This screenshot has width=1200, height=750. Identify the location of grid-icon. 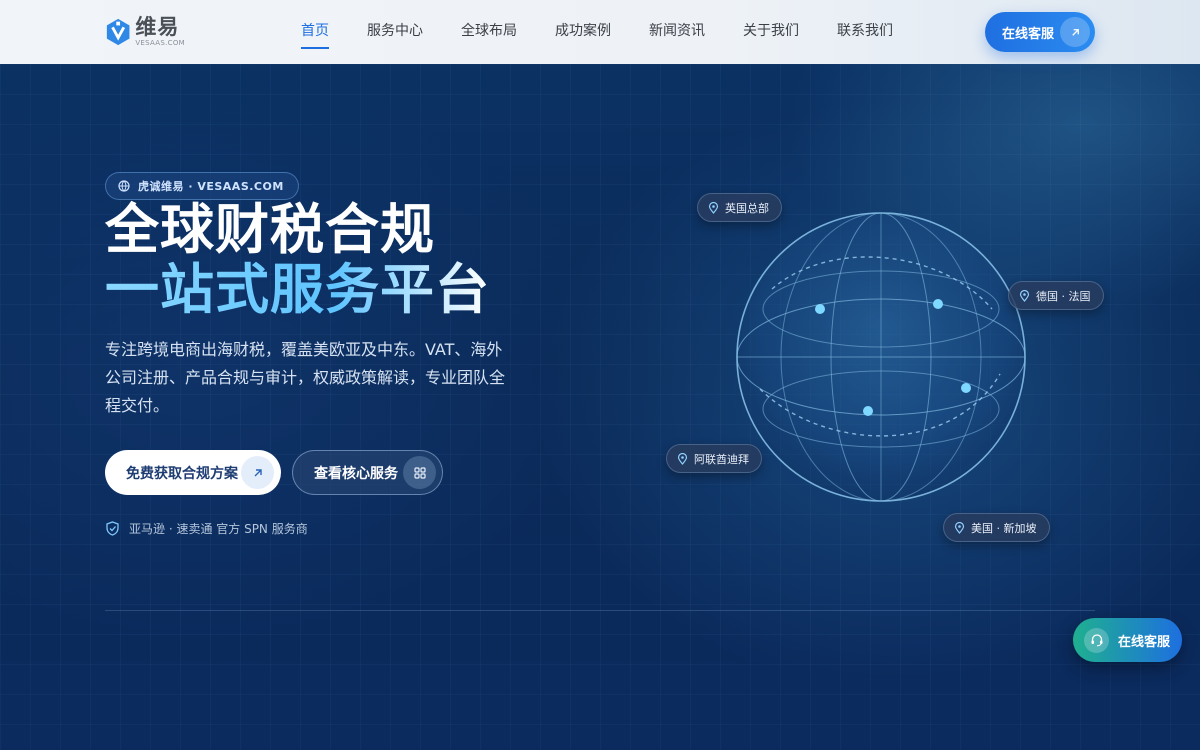
(419, 472).